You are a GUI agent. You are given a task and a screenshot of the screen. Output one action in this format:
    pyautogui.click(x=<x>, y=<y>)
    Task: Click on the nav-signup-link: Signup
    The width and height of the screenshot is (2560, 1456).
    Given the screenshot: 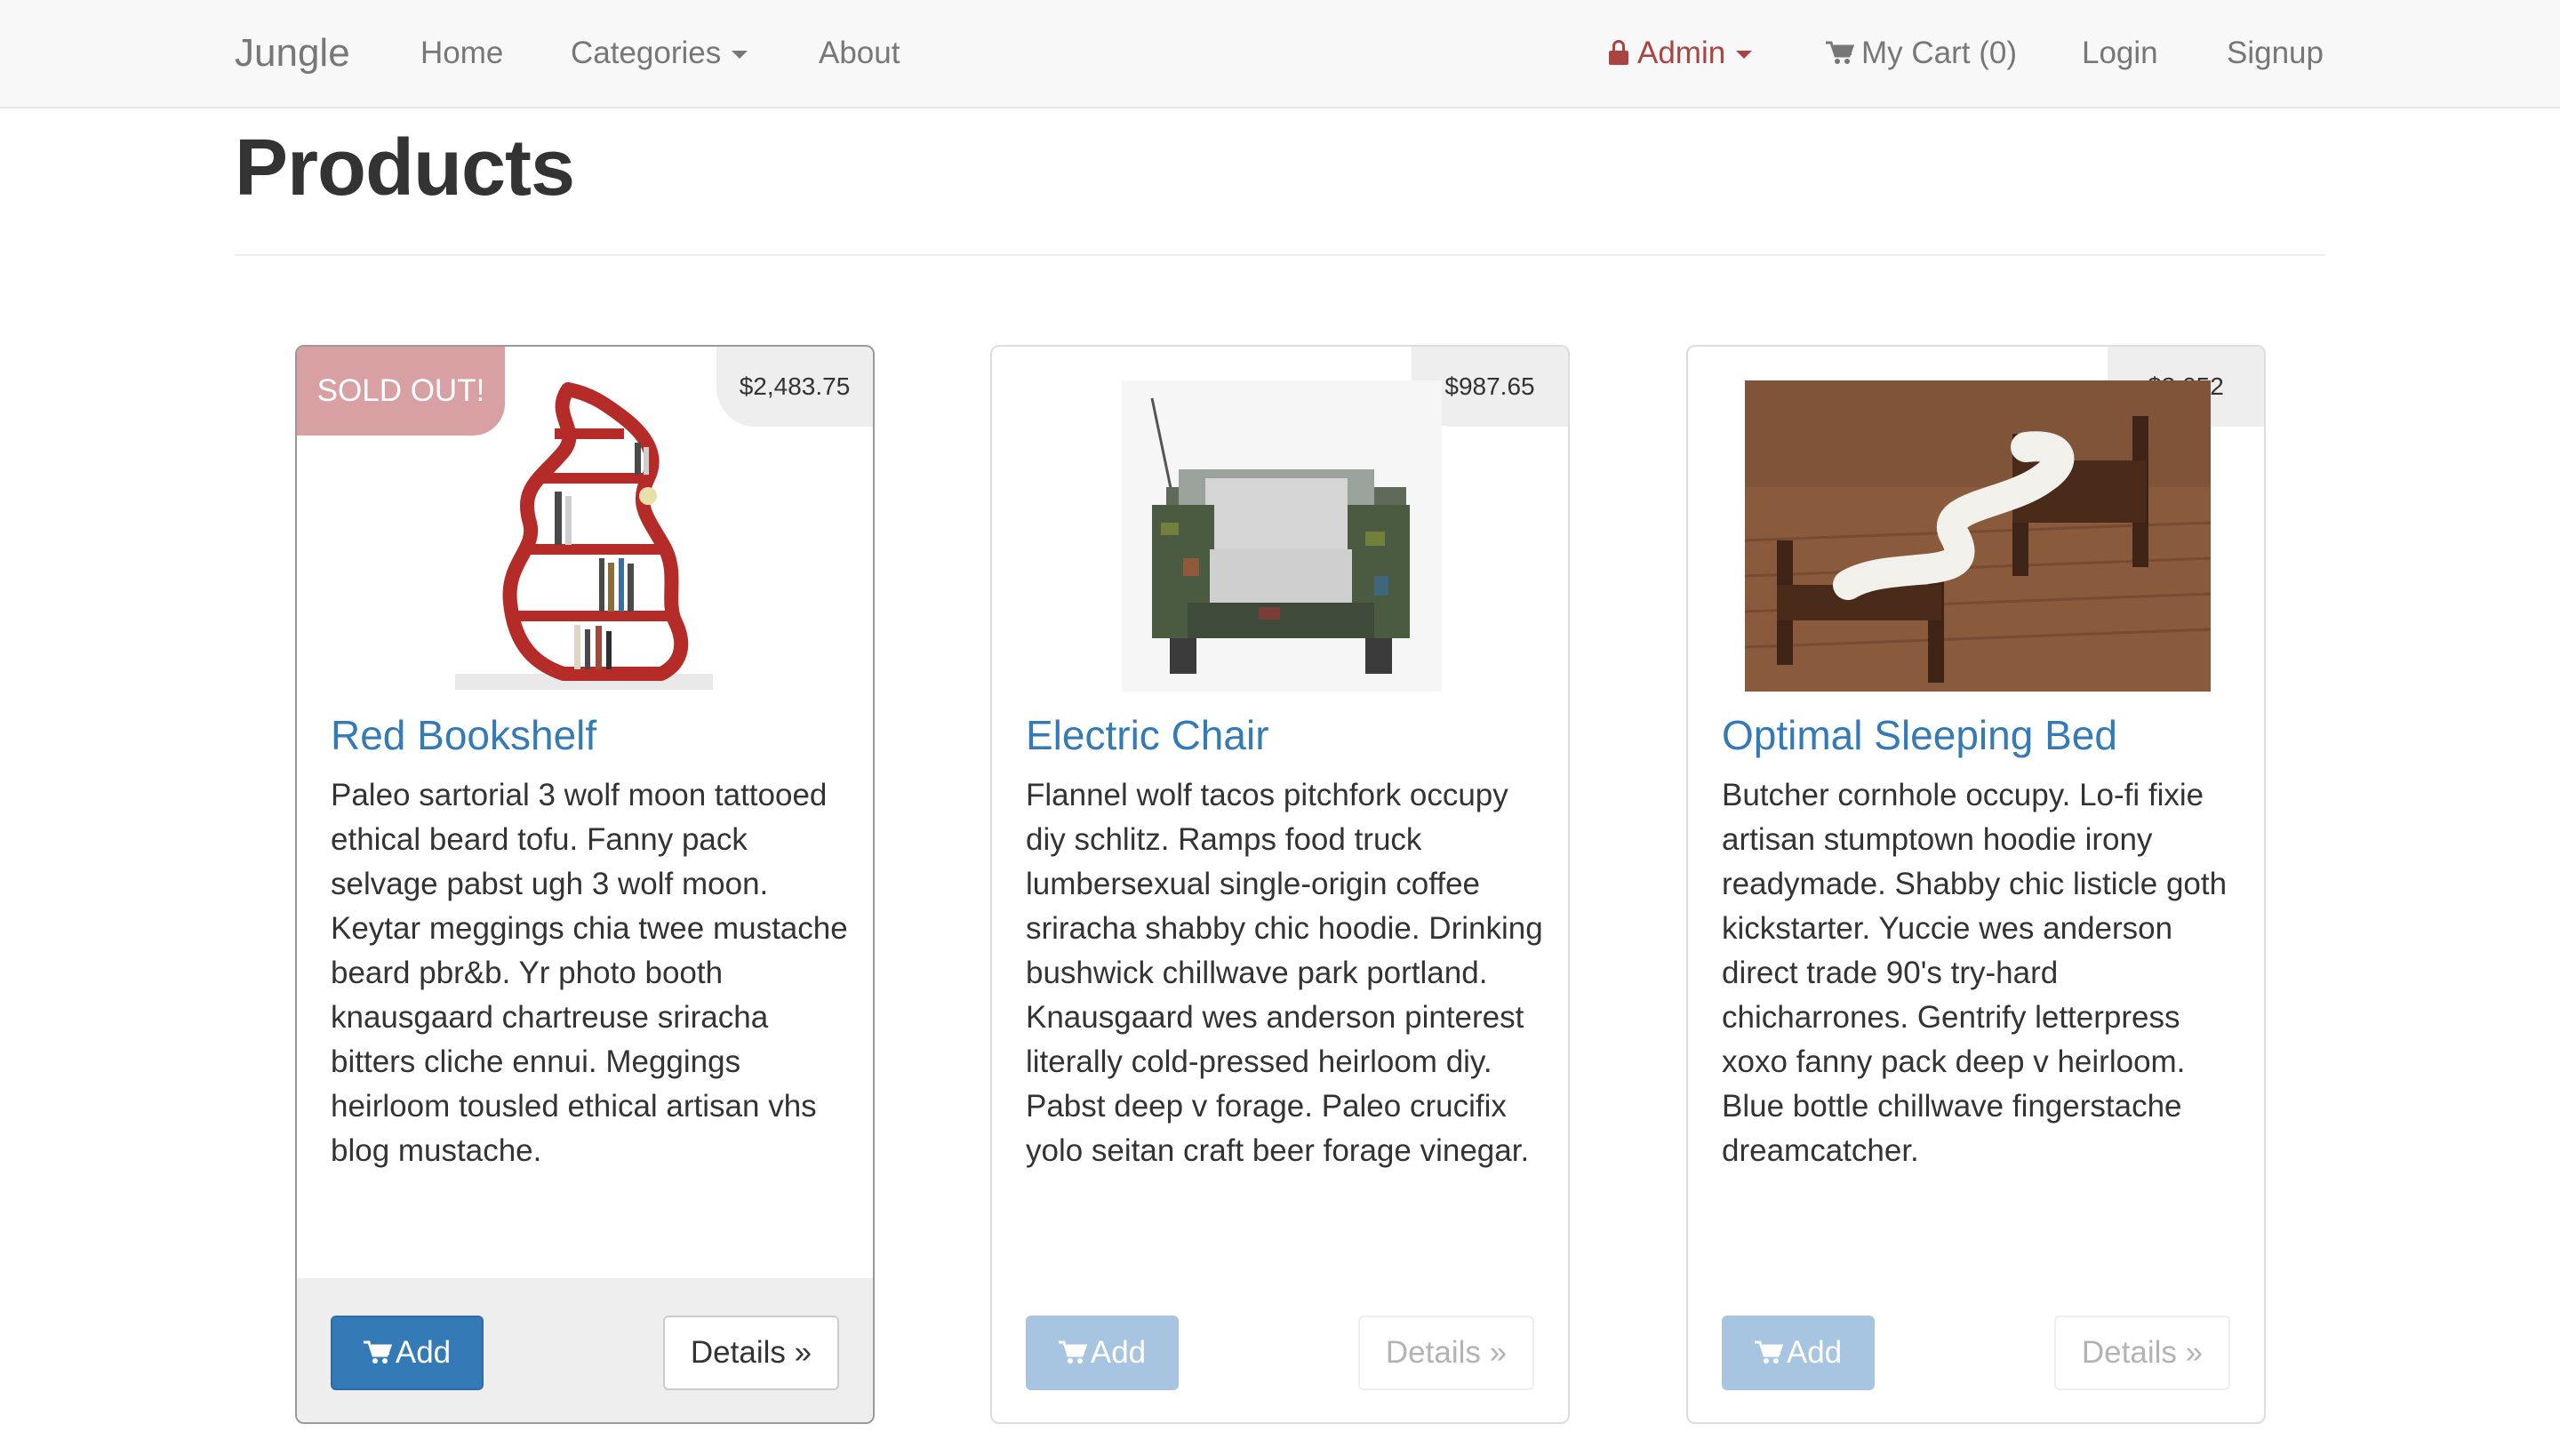 What is the action you would take?
    pyautogui.click(x=2275, y=53)
    